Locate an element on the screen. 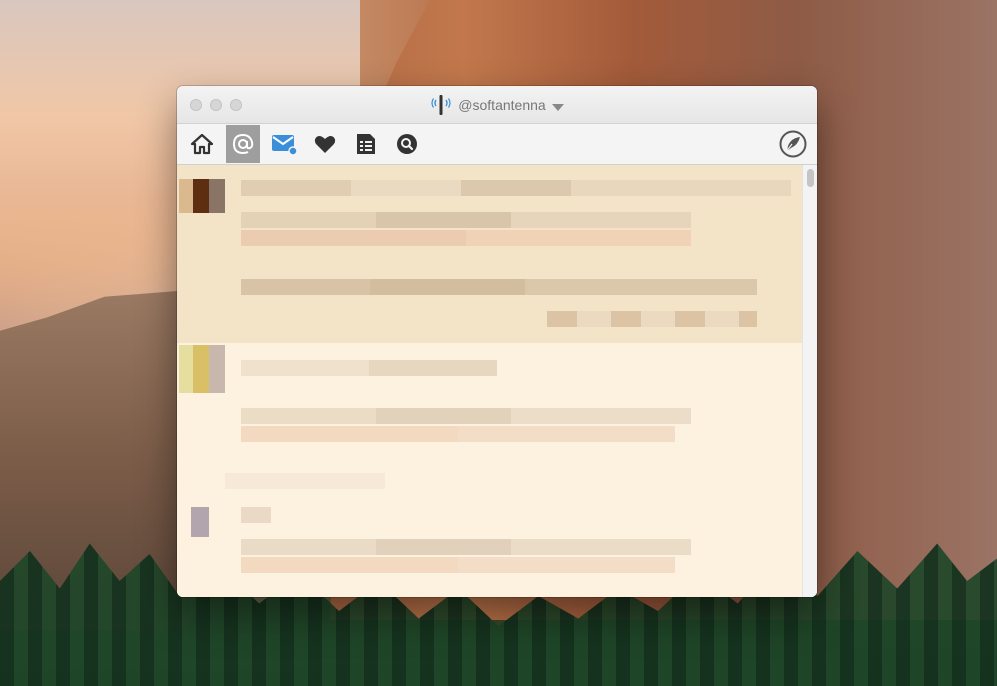 The image size is (997, 686). tab-home is located at coordinates (202, 144).